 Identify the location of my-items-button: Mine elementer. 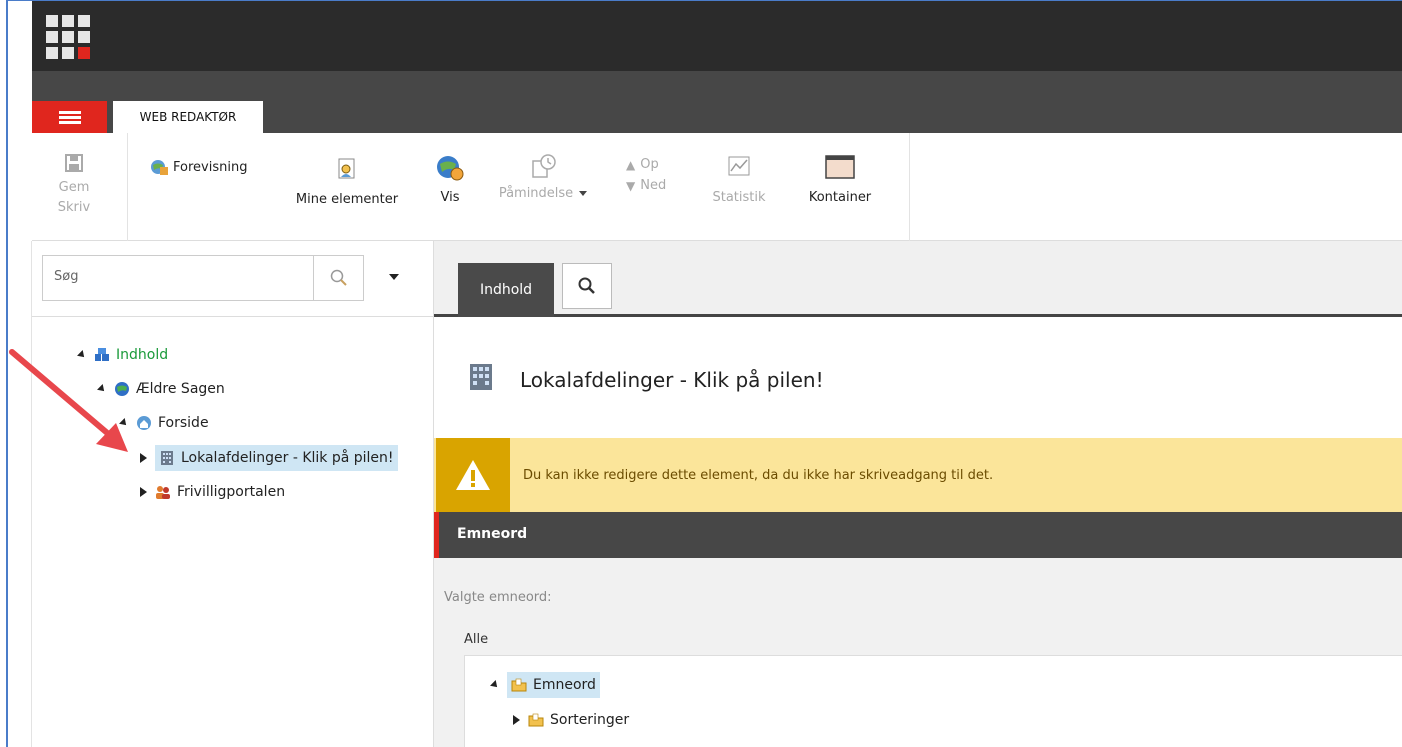
(347, 182).